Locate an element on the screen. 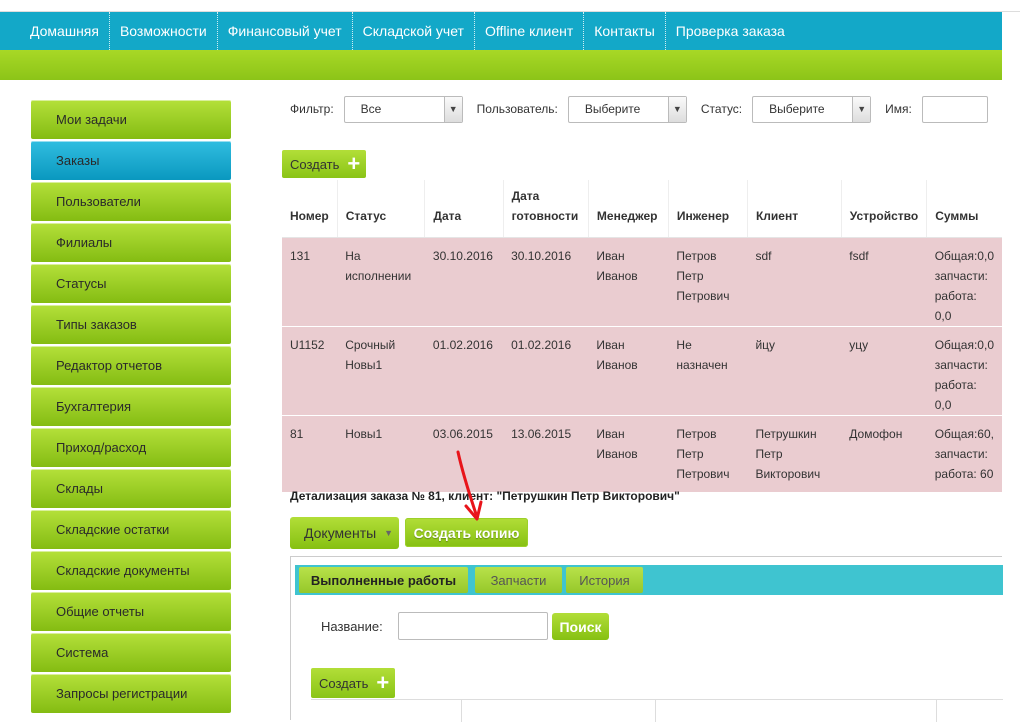 The width and height of the screenshot is (1020, 722). sidebar-item-stock-balances: Складские остатки is located at coordinates (131, 529).